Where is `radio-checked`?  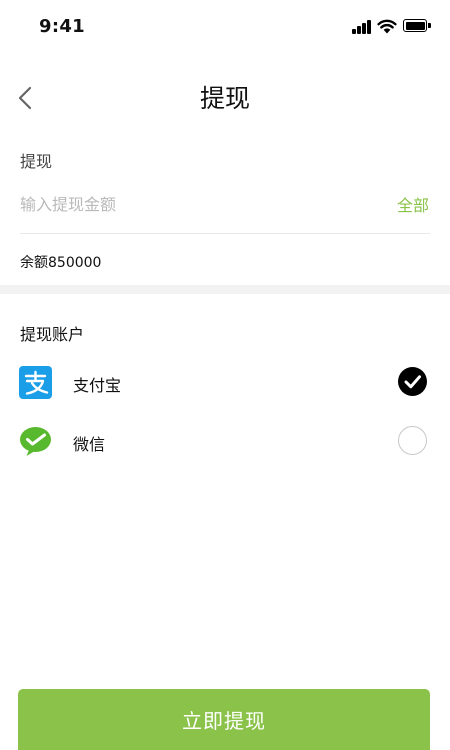 radio-checked is located at coordinates (412, 381).